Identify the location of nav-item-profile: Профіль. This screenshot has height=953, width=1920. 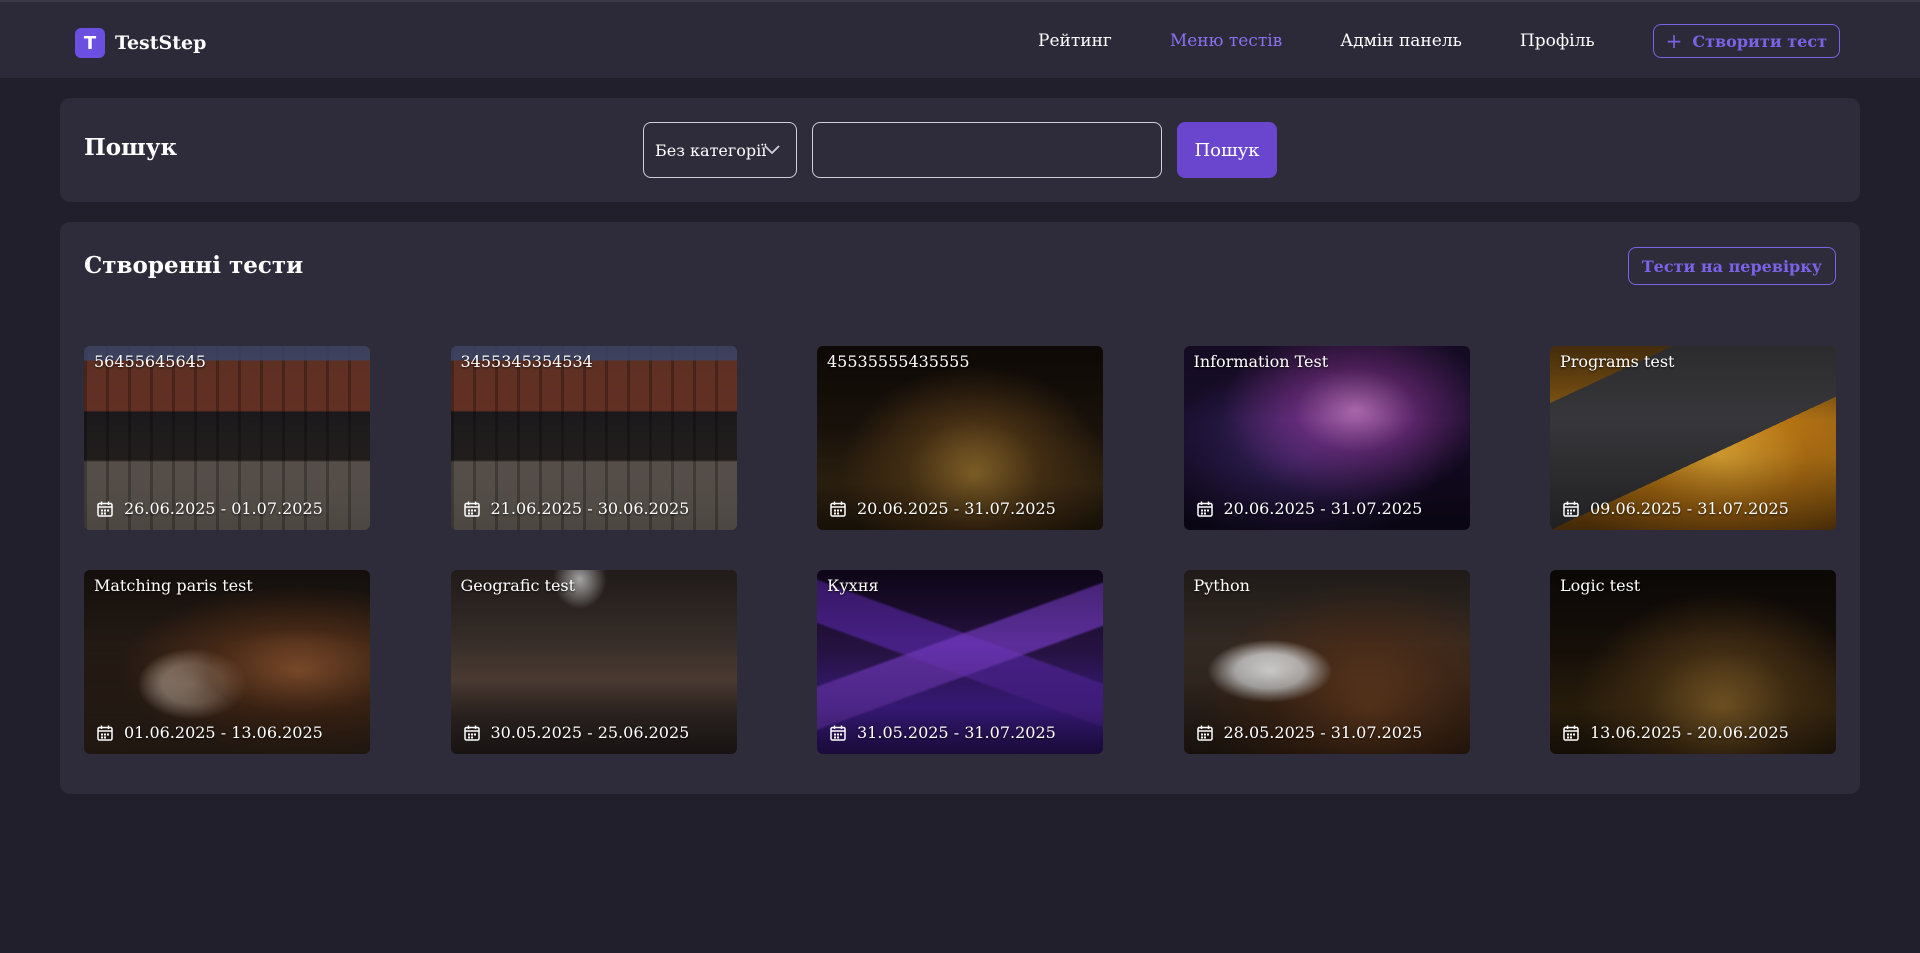
(1557, 41).